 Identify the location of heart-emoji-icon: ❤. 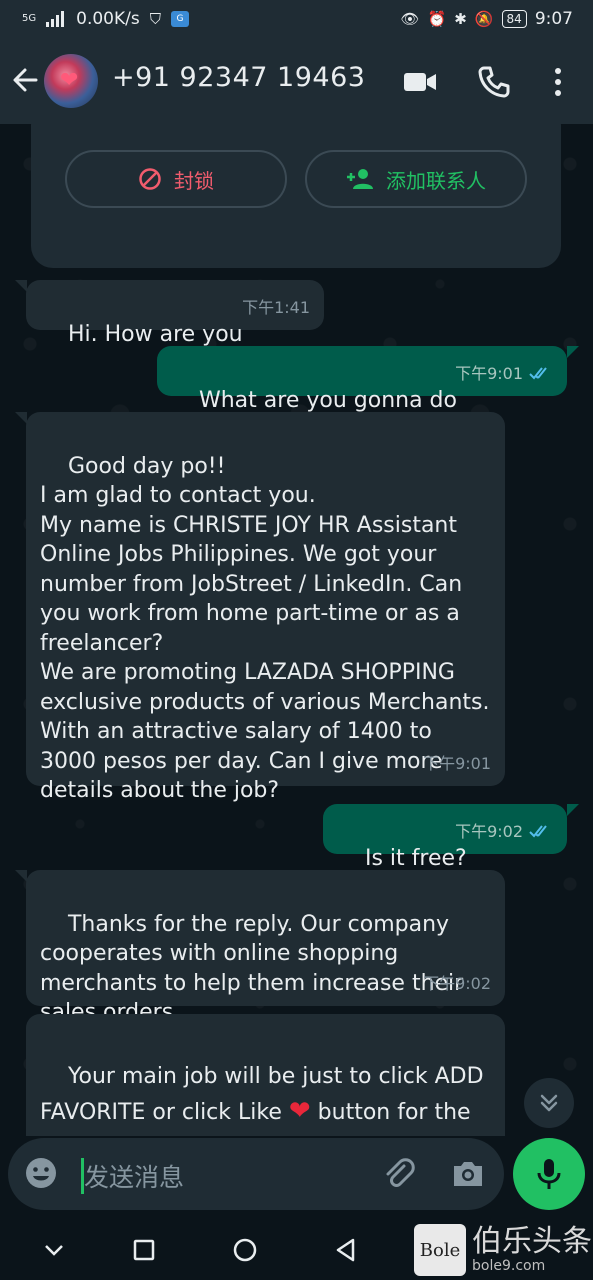
(299, 1111).